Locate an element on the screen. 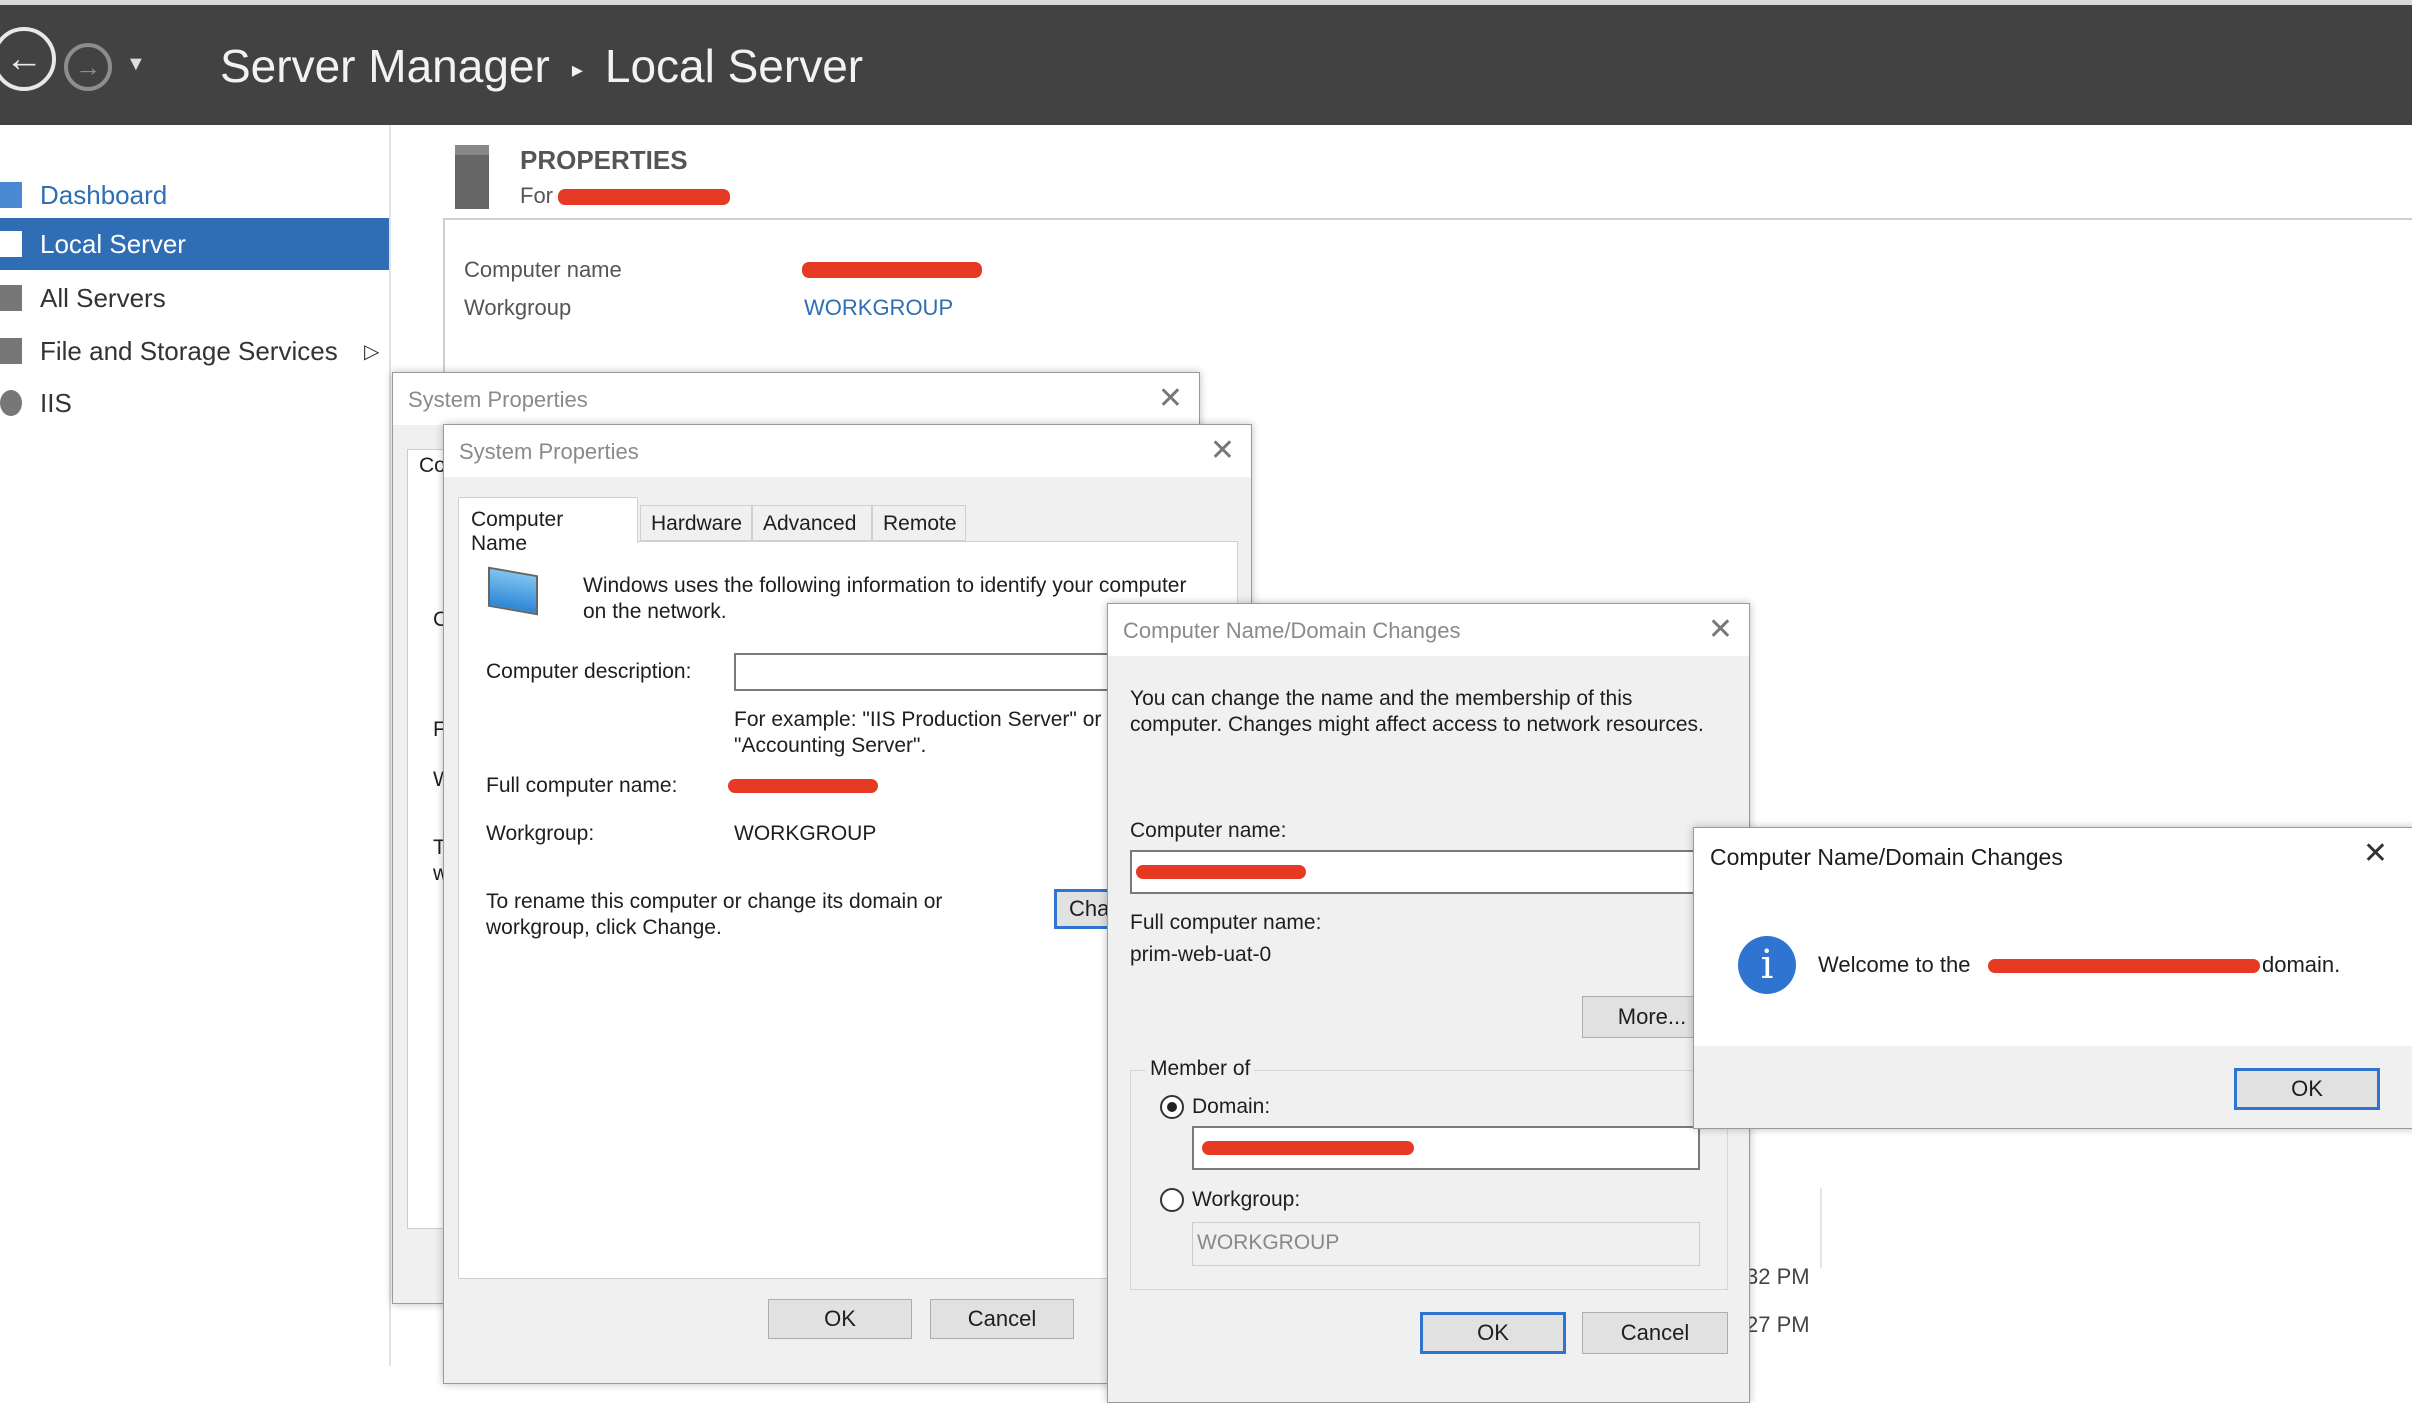  info-icon: i is located at coordinates (1767, 965).